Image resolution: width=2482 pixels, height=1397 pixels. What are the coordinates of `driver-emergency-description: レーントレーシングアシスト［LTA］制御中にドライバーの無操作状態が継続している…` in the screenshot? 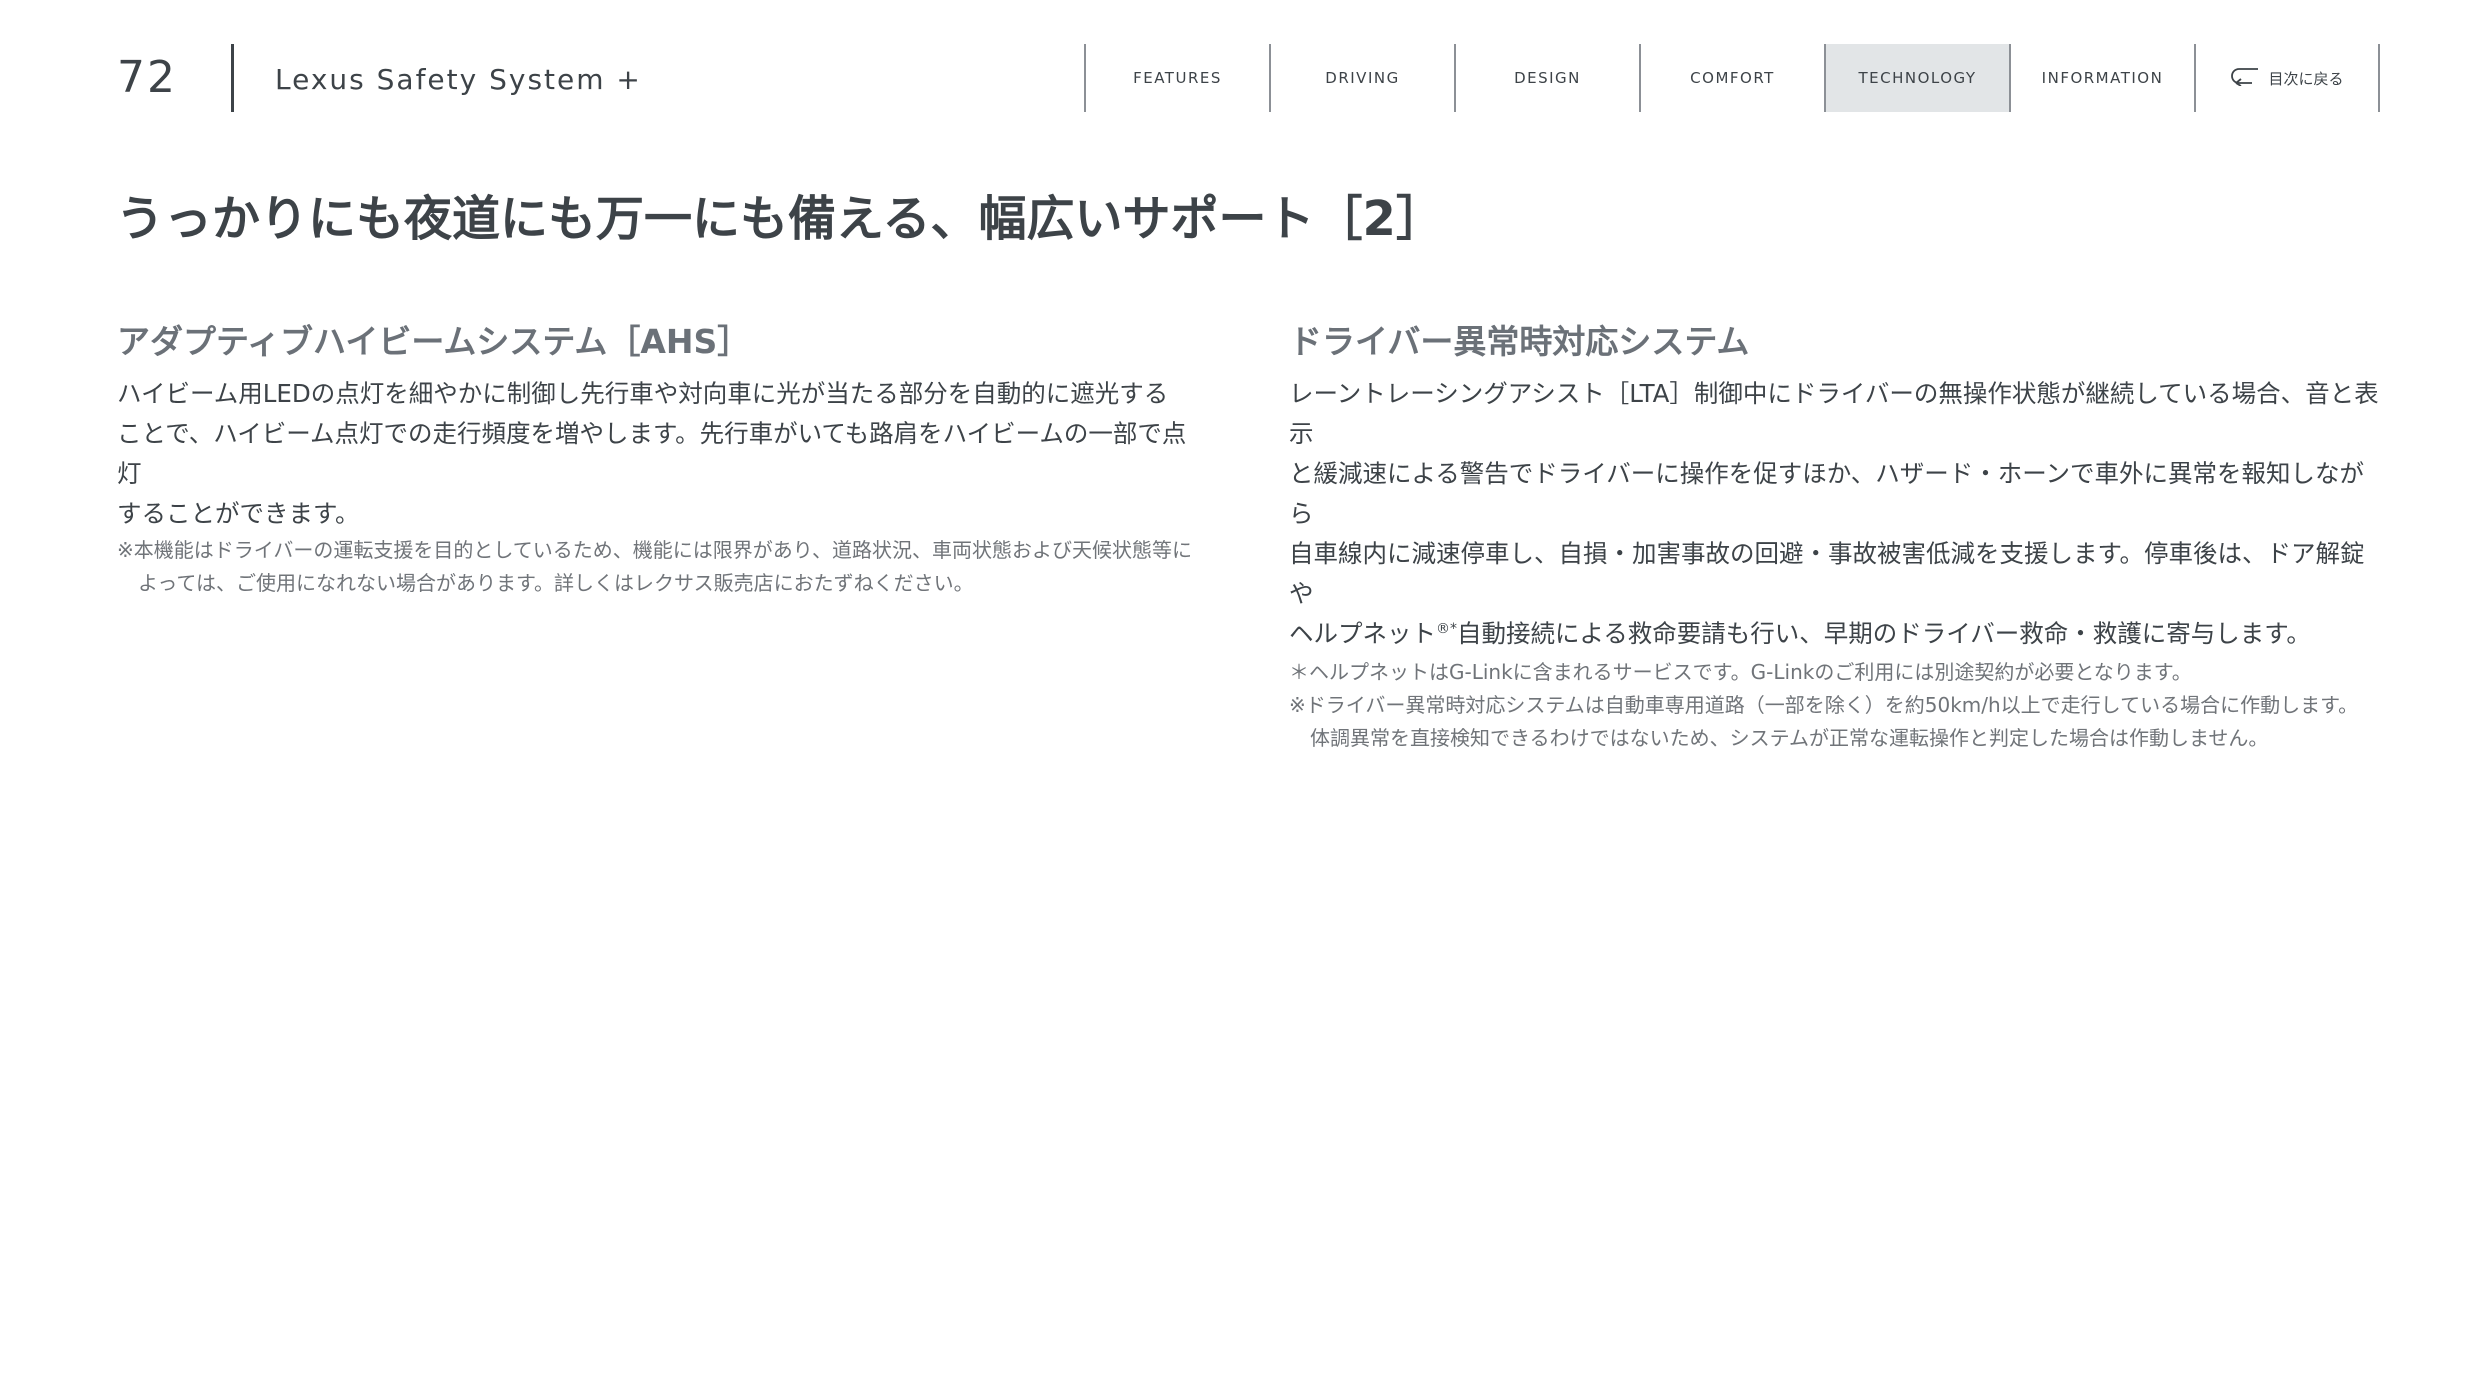 It's located at (1834, 514).